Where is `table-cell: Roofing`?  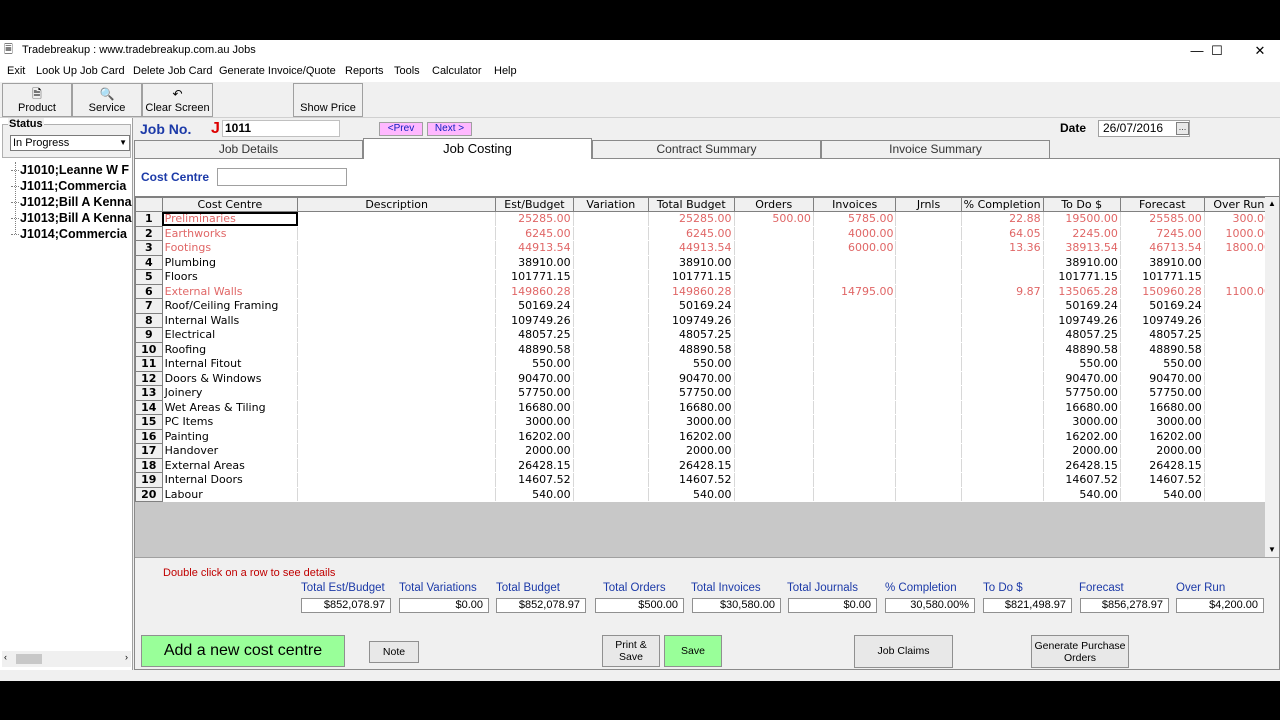 table-cell: Roofing is located at coordinates (230, 349).